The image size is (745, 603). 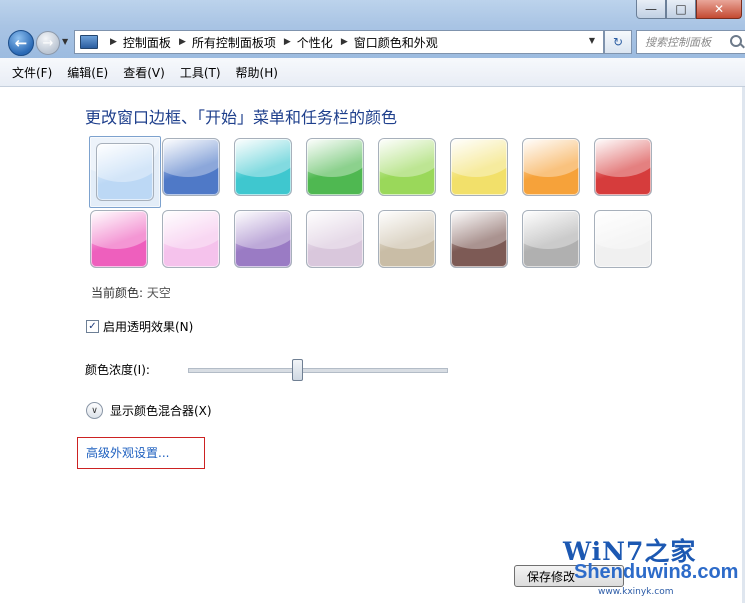 What do you see at coordinates (144, 72) in the screenshot?
I see `menu-view: 查看(V)` at bounding box center [144, 72].